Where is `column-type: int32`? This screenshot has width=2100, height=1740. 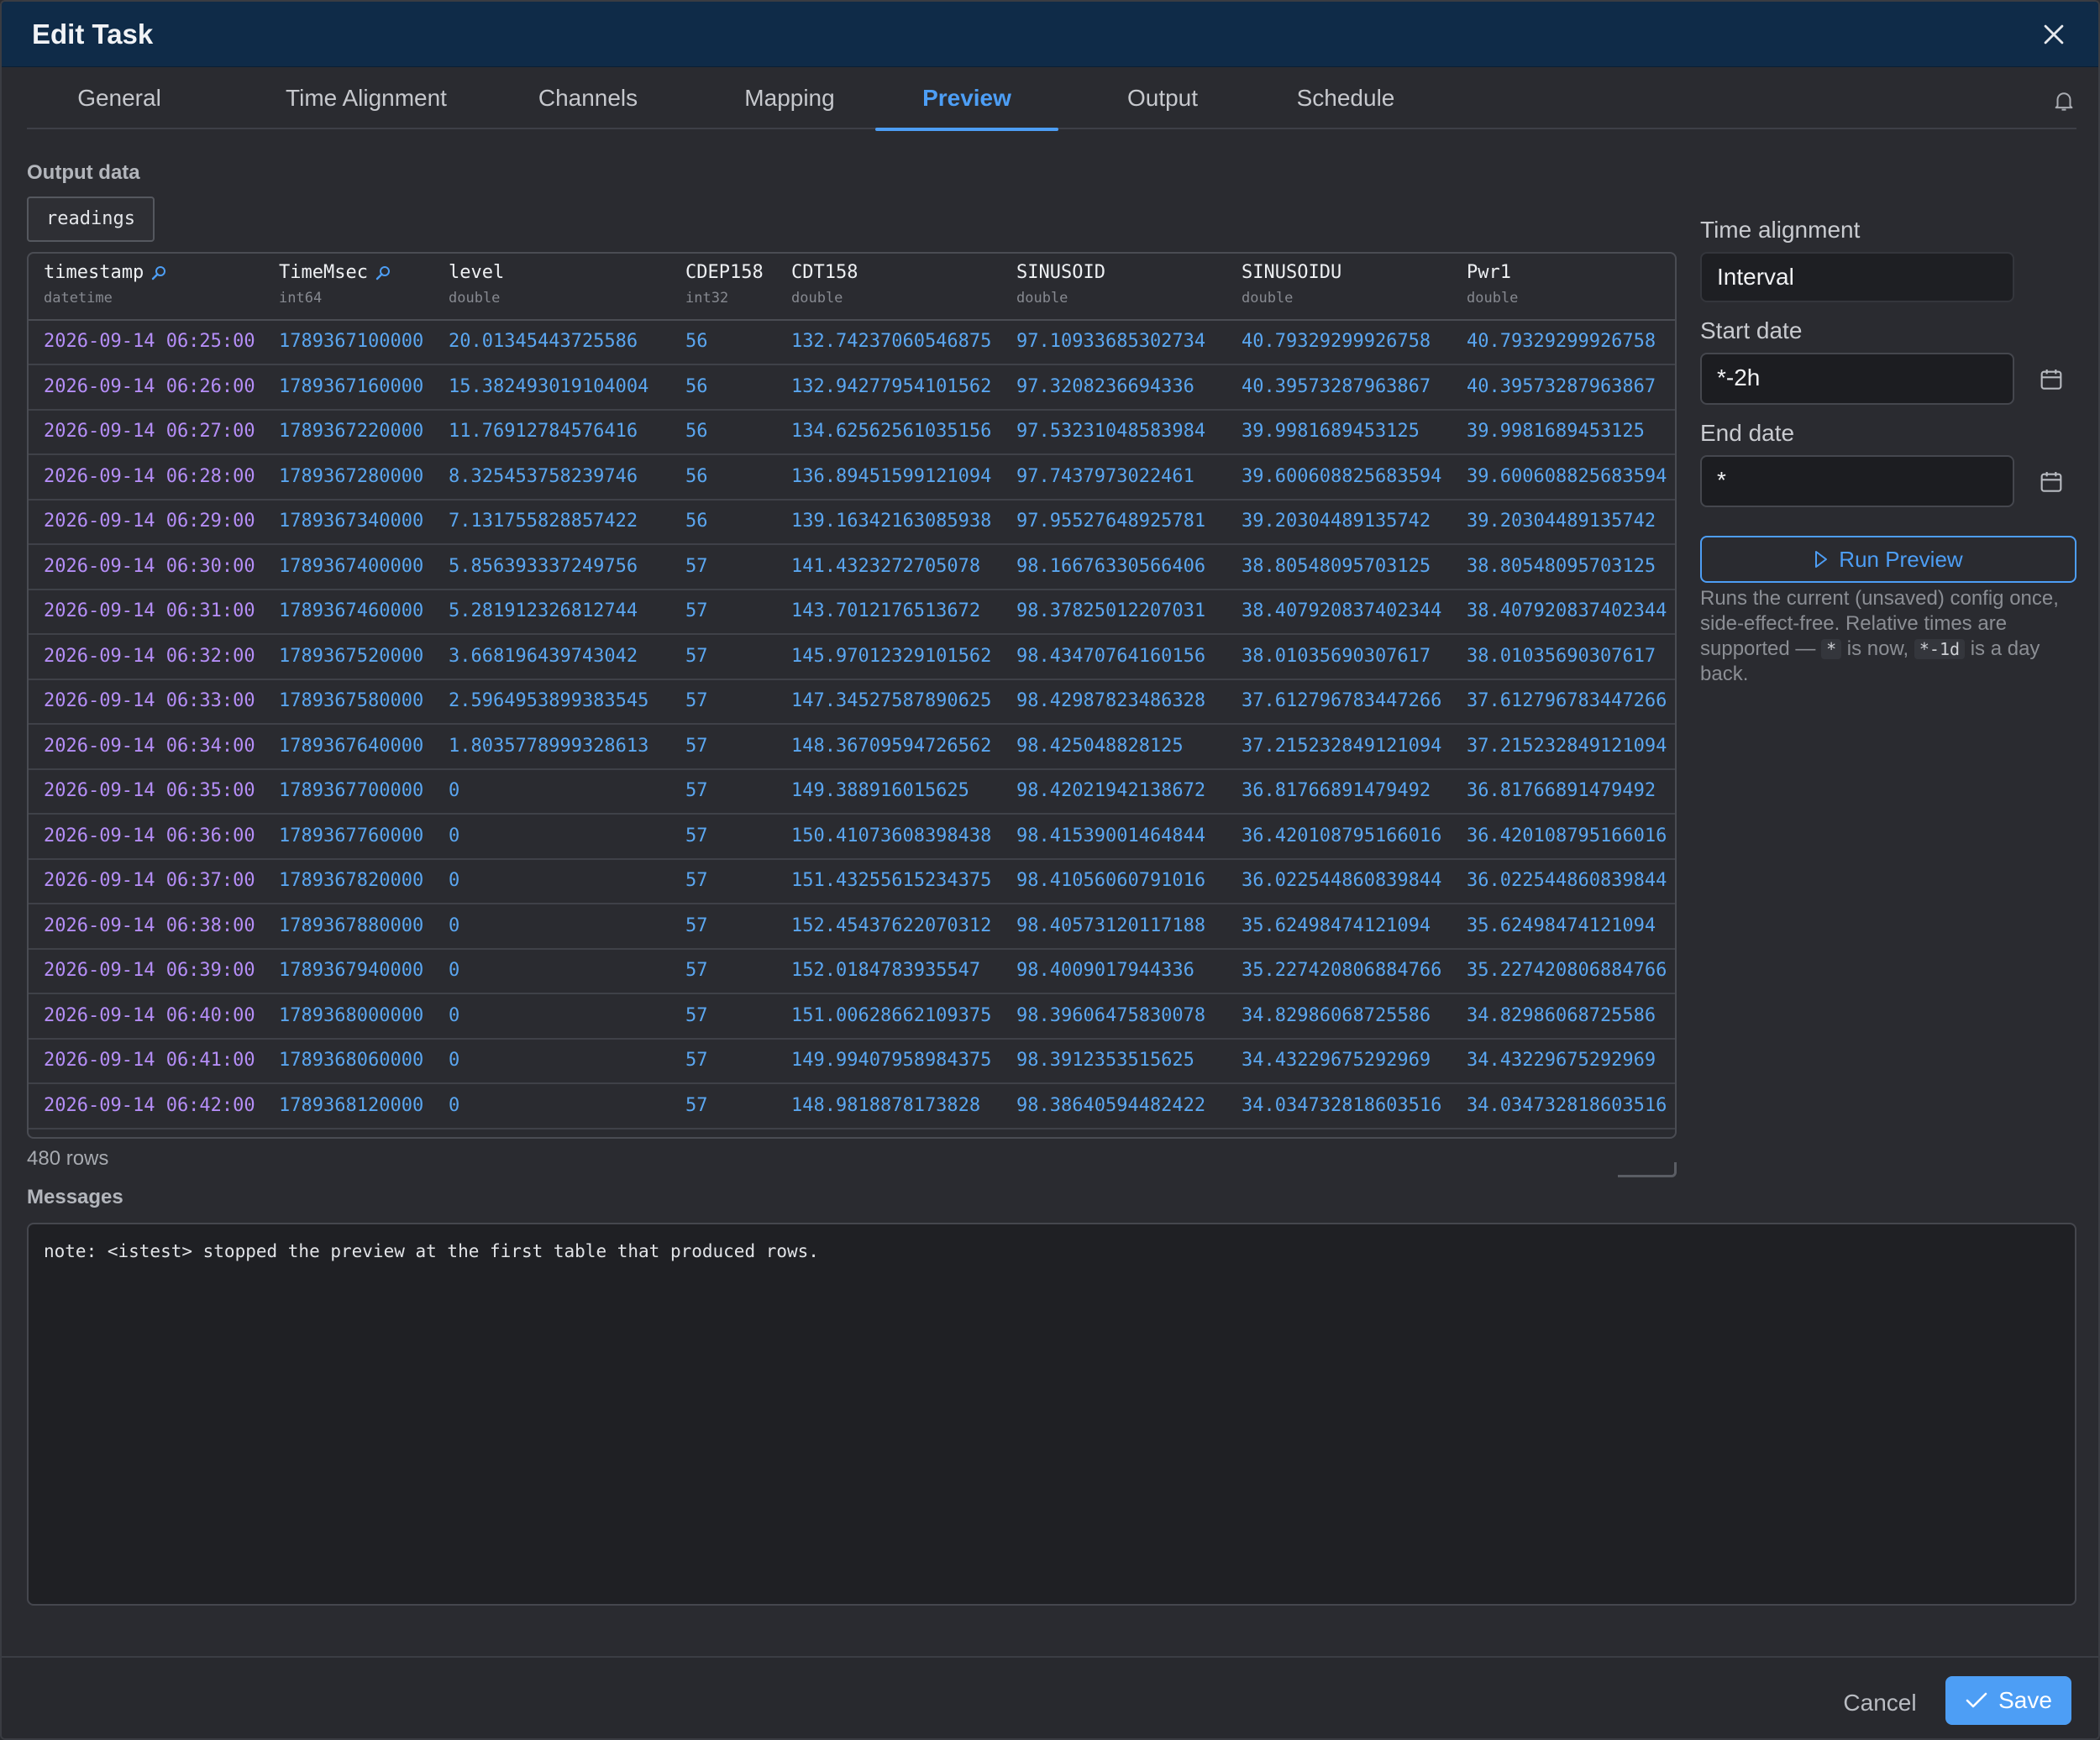
column-type: int32 is located at coordinates (707, 298).